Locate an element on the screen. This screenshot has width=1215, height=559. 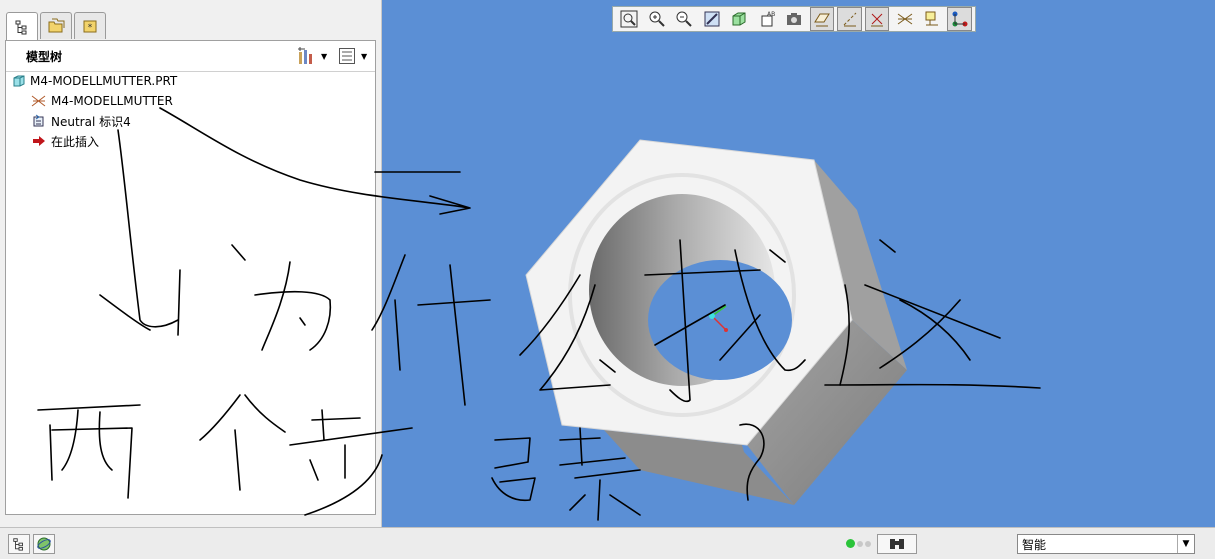
selection-filter-value: 智能 is located at coordinates (1034, 544).